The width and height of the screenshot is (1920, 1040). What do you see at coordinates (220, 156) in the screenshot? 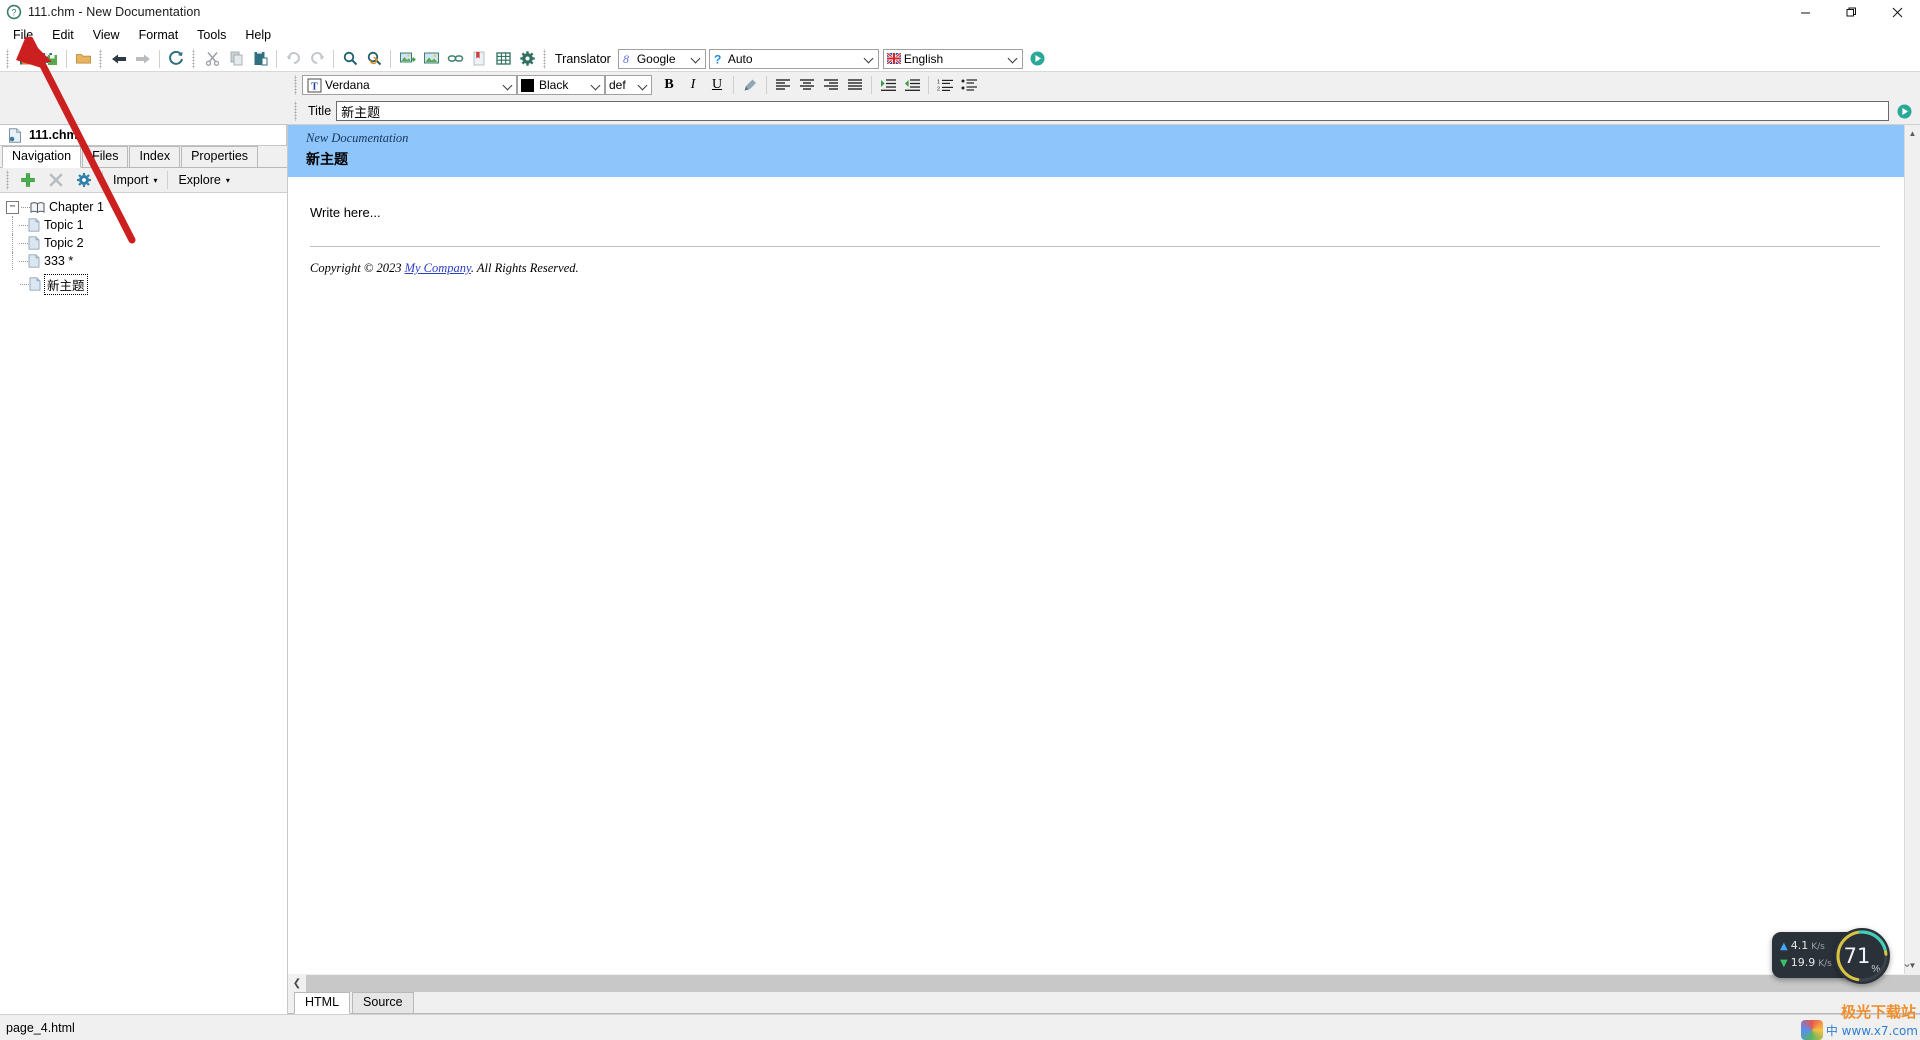
I see `tab-properties: Properties` at bounding box center [220, 156].